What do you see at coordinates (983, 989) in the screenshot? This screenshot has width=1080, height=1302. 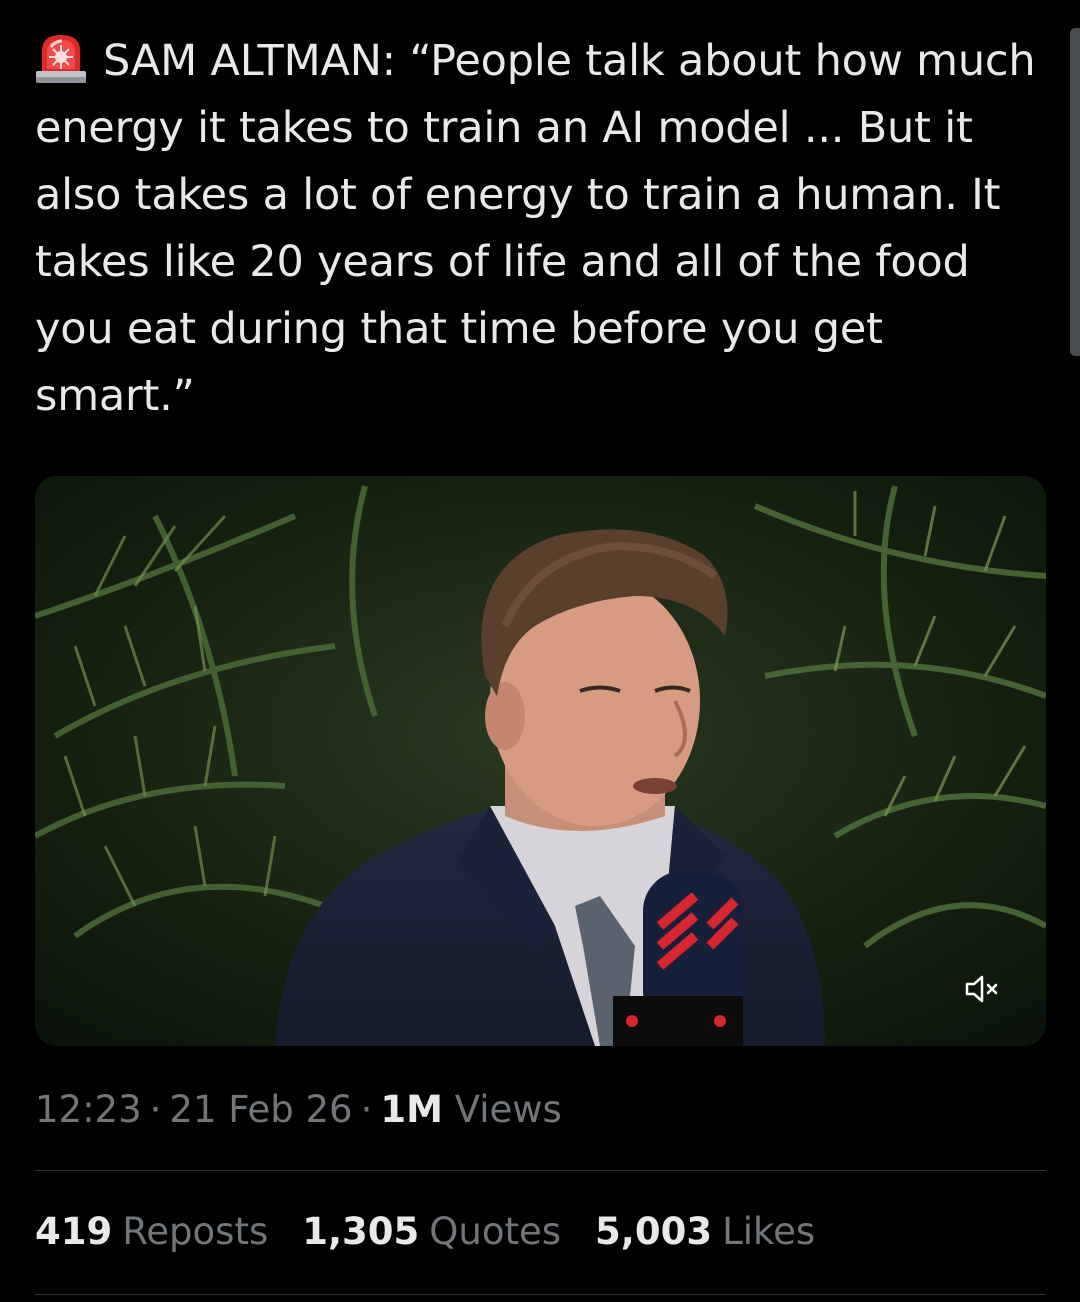 I see `muted-speaker-icon` at bounding box center [983, 989].